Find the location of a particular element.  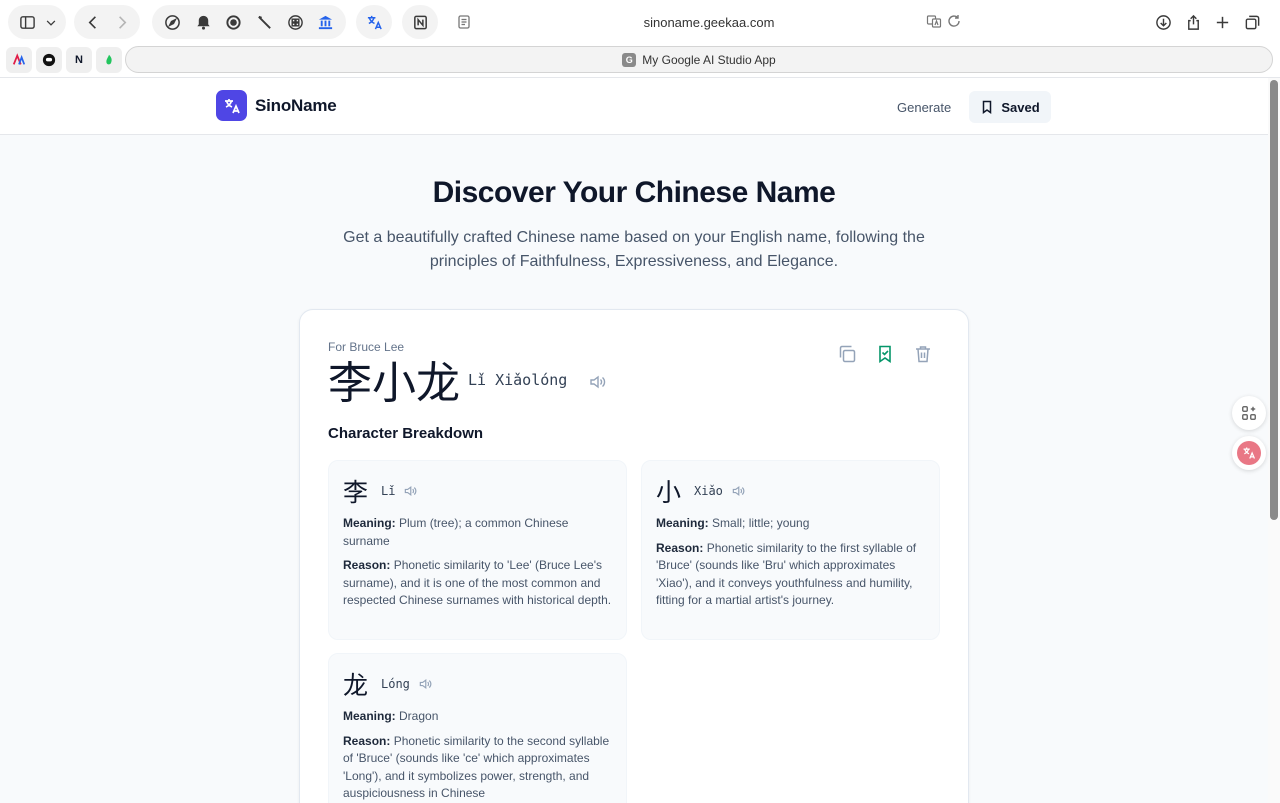

for-name-label: For Bruce Lee is located at coordinates (366, 347).